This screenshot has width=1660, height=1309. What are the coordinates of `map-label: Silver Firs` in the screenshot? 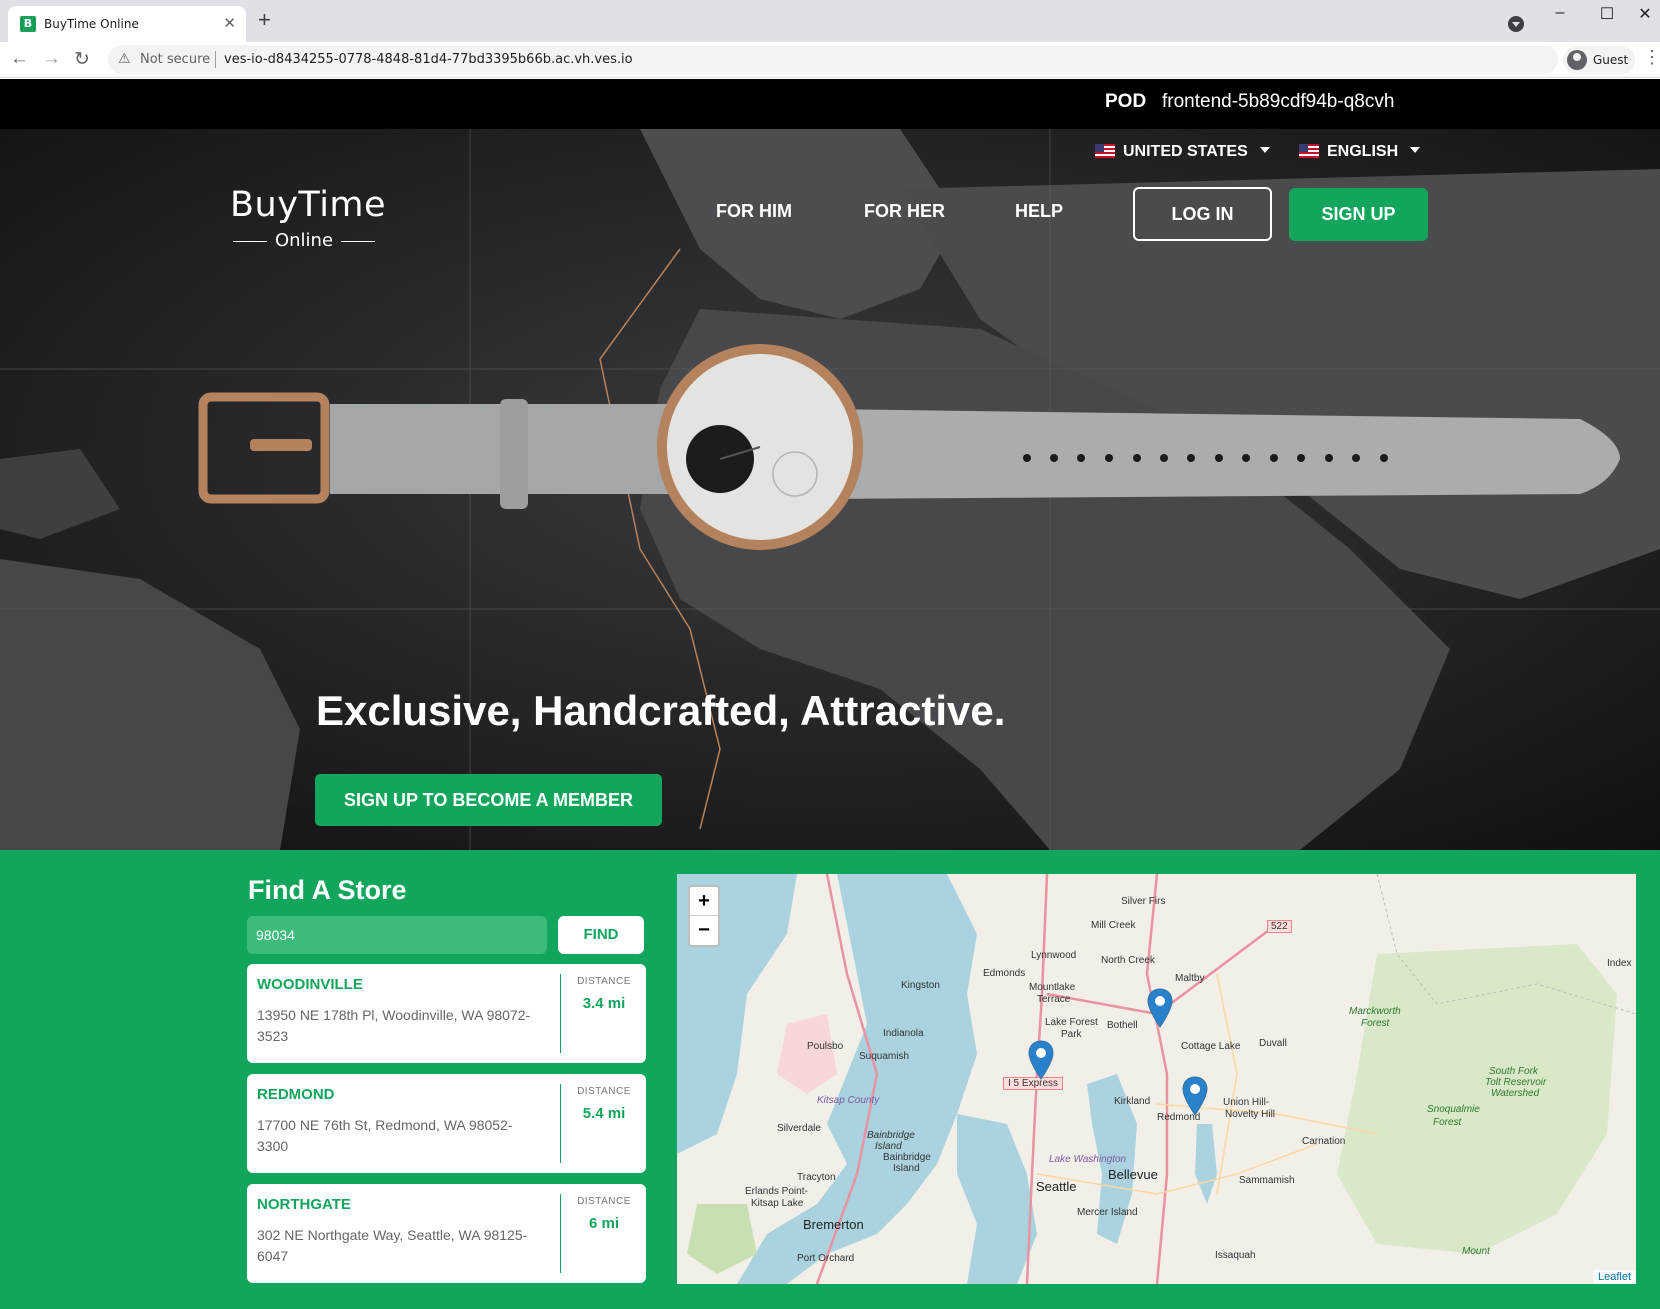 It's located at (1143, 901).